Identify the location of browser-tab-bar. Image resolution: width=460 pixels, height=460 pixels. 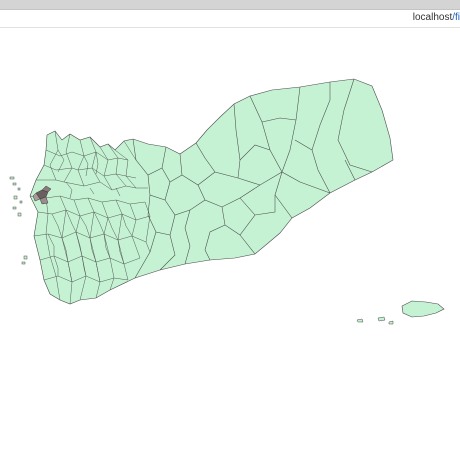
(230, 5).